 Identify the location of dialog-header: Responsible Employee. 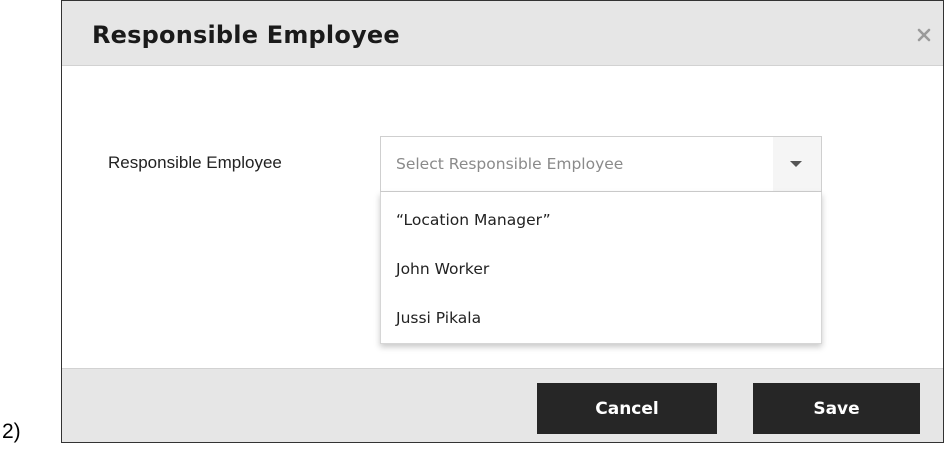
(502, 33).